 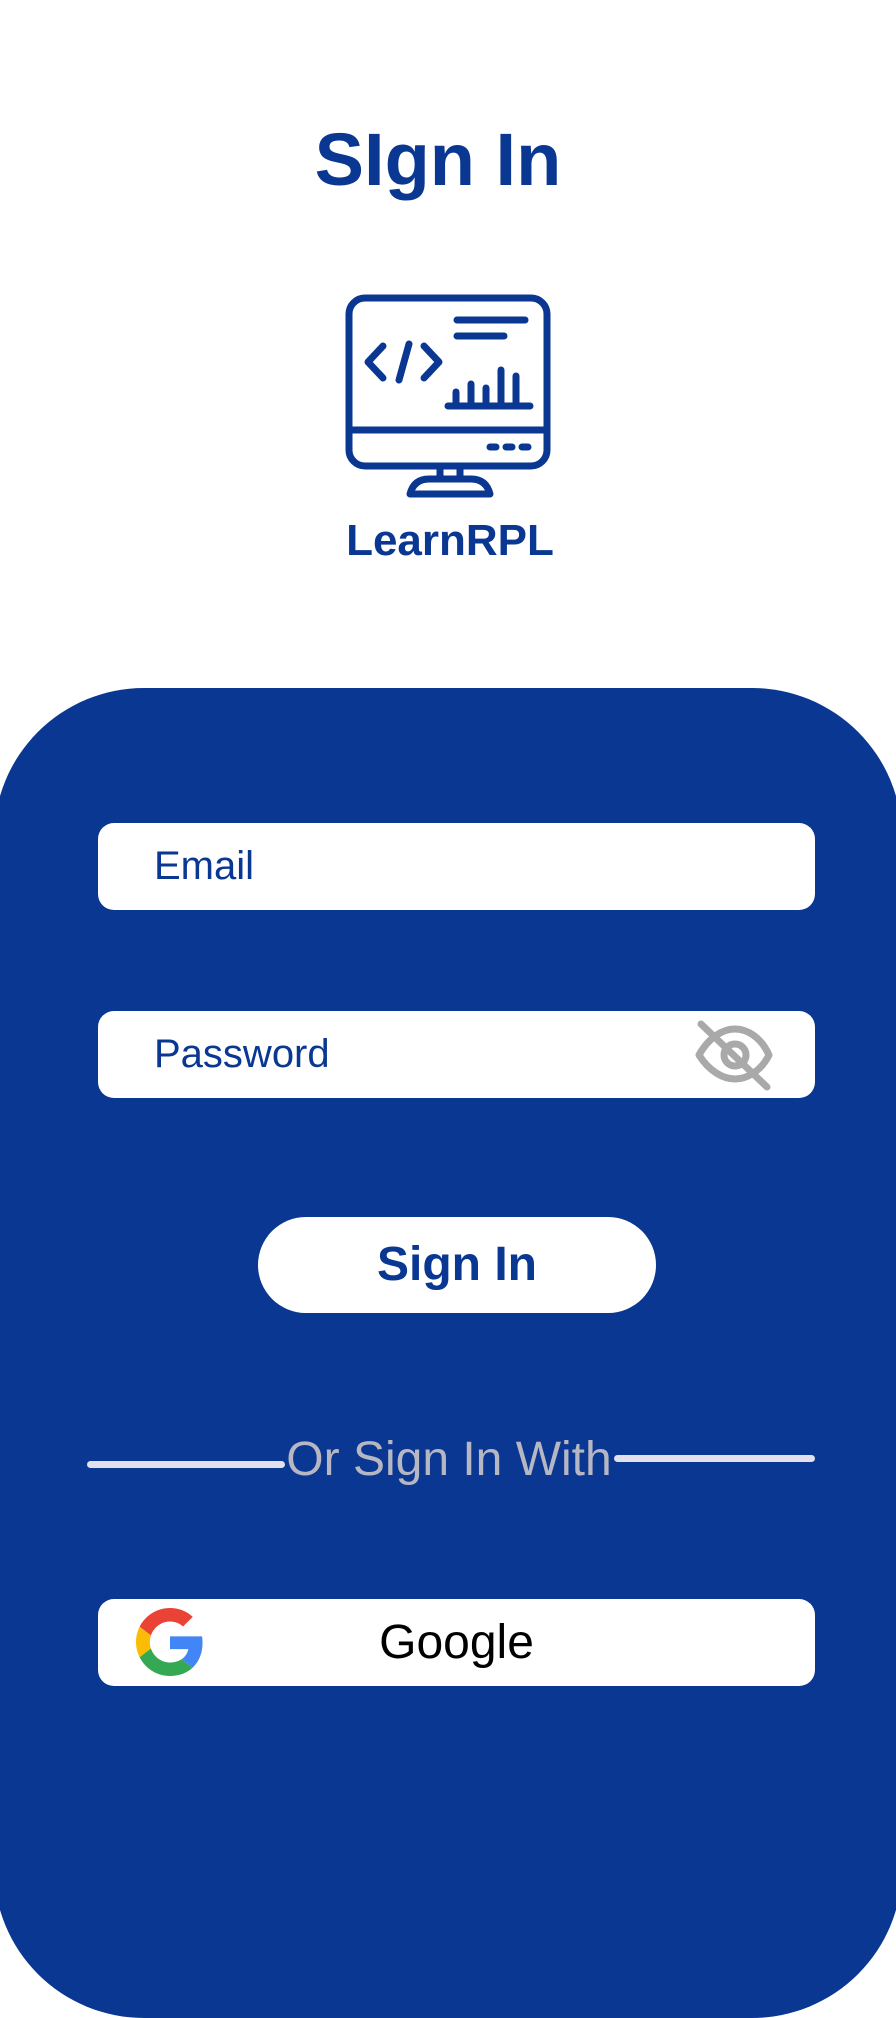 What do you see at coordinates (242, 1054) in the screenshot?
I see `password-placeholder: Password` at bounding box center [242, 1054].